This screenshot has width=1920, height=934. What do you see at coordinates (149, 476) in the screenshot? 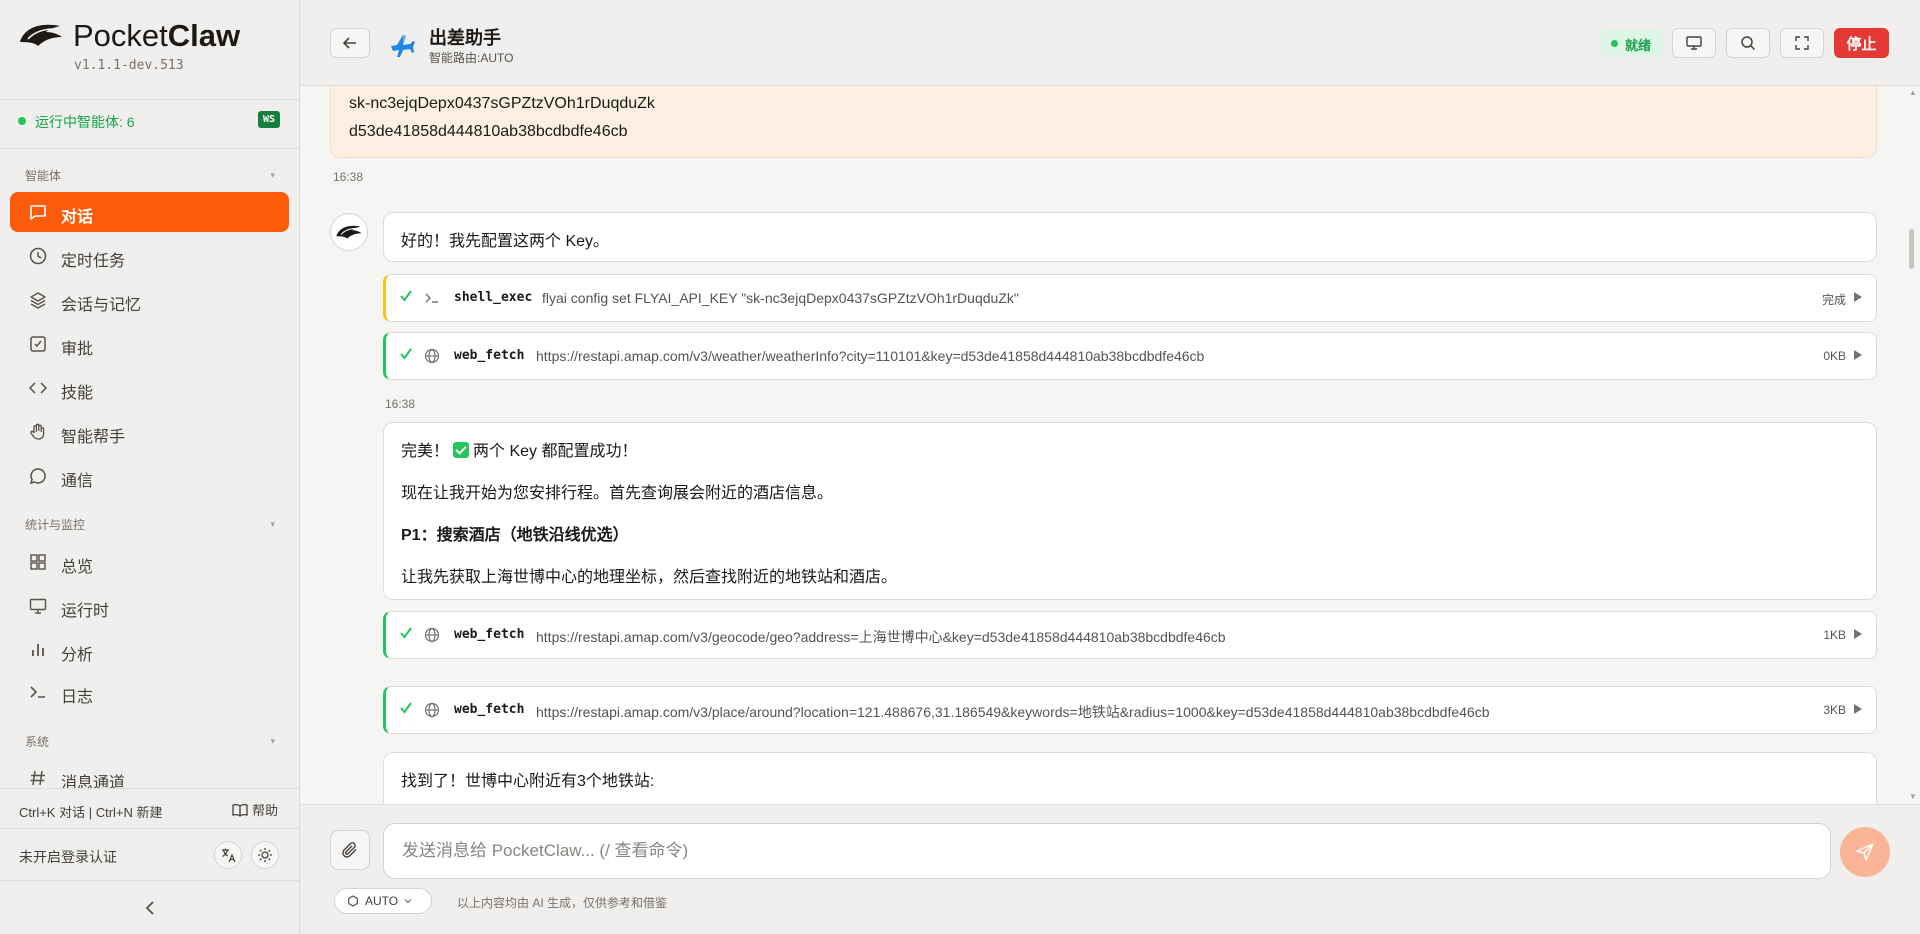
I see `sidebar-item-communication: 通信` at bounding box center [149, 476].